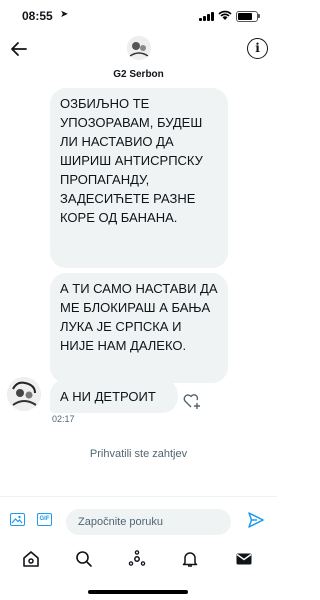 Image resolution: width=320 pixels, height=600 pixels. I want to click on message-timestamp: 02:17, so click(63, 419).